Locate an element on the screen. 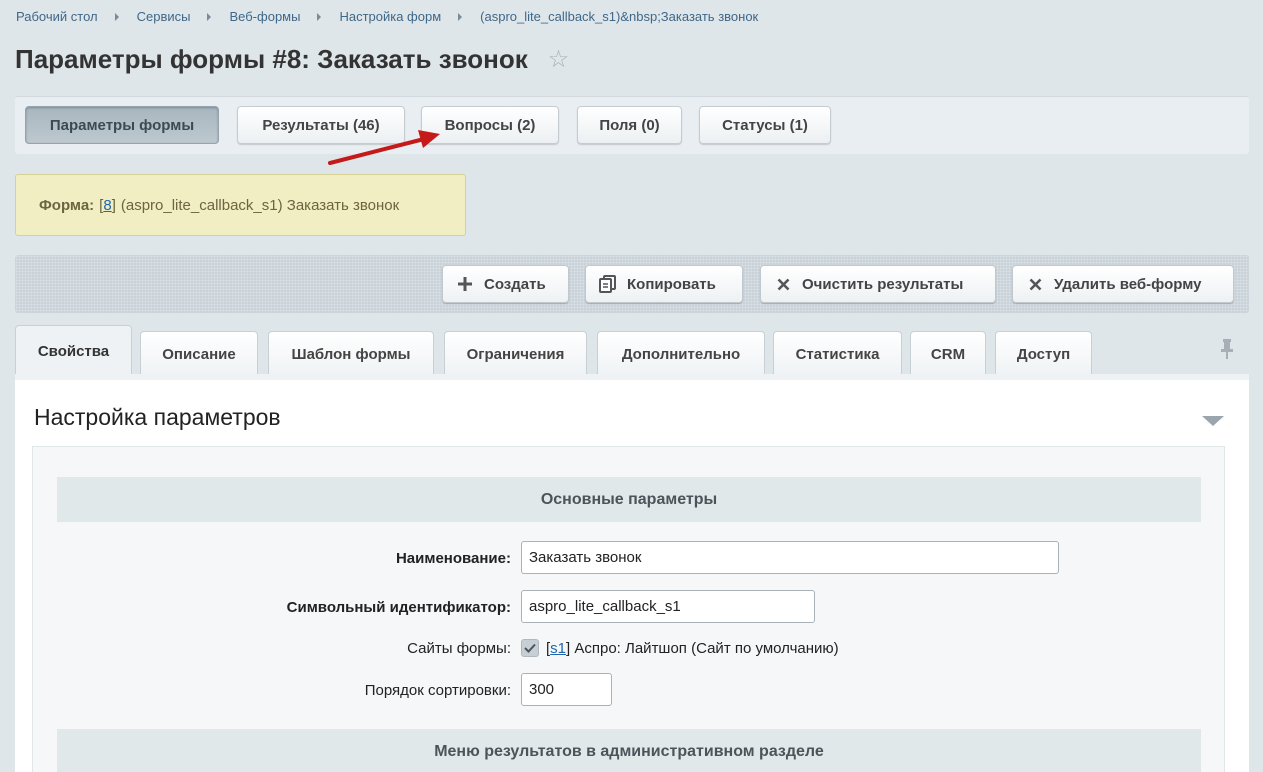  plus-icon is located at coordinates (465, 284).